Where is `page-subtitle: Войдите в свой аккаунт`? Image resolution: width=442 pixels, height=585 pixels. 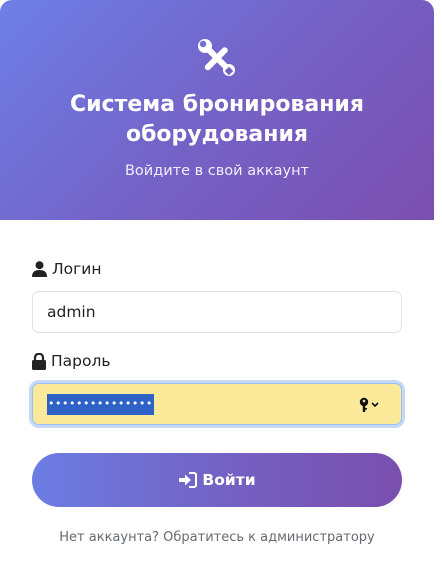 page-subtitle: Войдите в свой аккаунт is located at coordinates (217, 171).